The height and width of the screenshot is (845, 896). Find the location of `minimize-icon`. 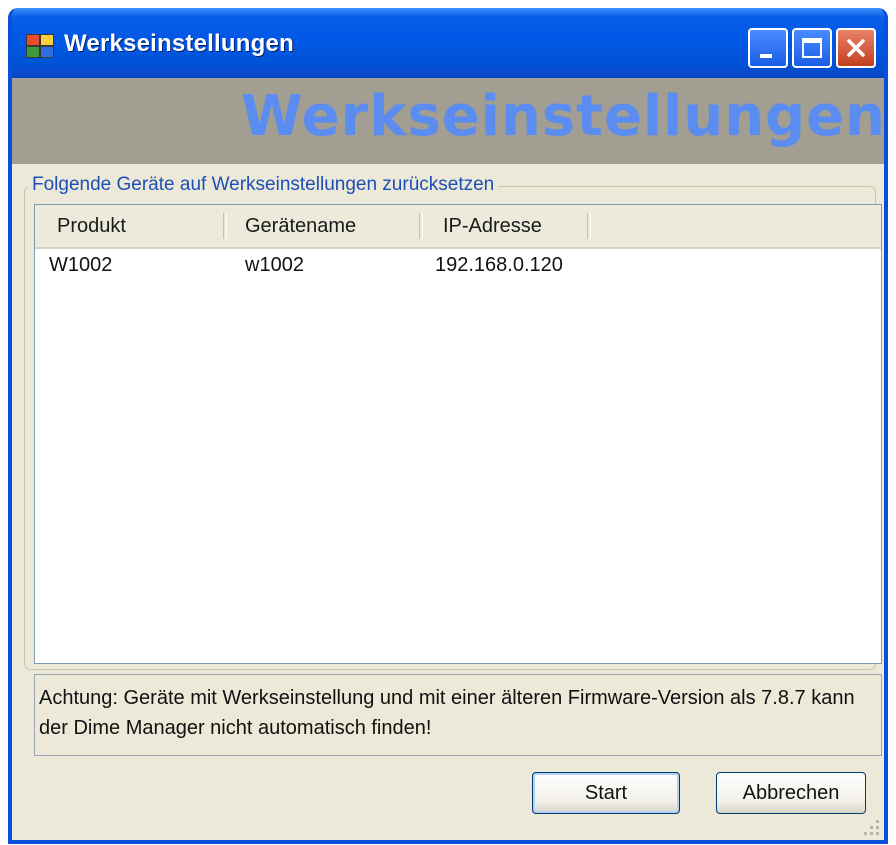

minimize-icon is located at coordinates (766, 56).